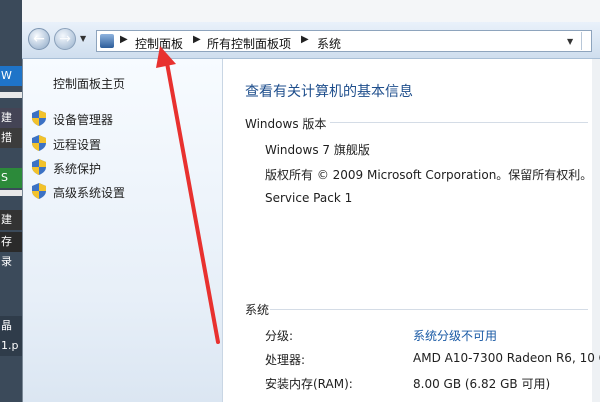 This screenshot has width=600, height=402. What do you see at coordinates (11, 250) in the screenshot?
I see `desktop-fragment: 存录` at bounding box center [11, 250].